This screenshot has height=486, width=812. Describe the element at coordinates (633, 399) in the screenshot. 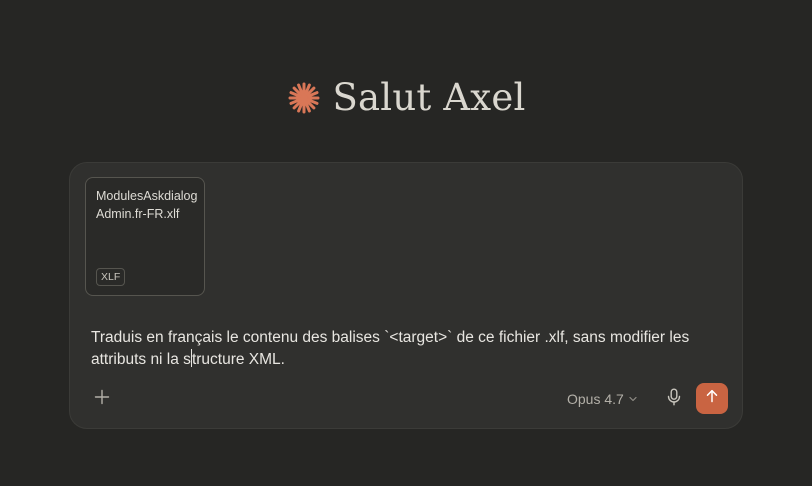

I see `chevron-down-icon` at that location.